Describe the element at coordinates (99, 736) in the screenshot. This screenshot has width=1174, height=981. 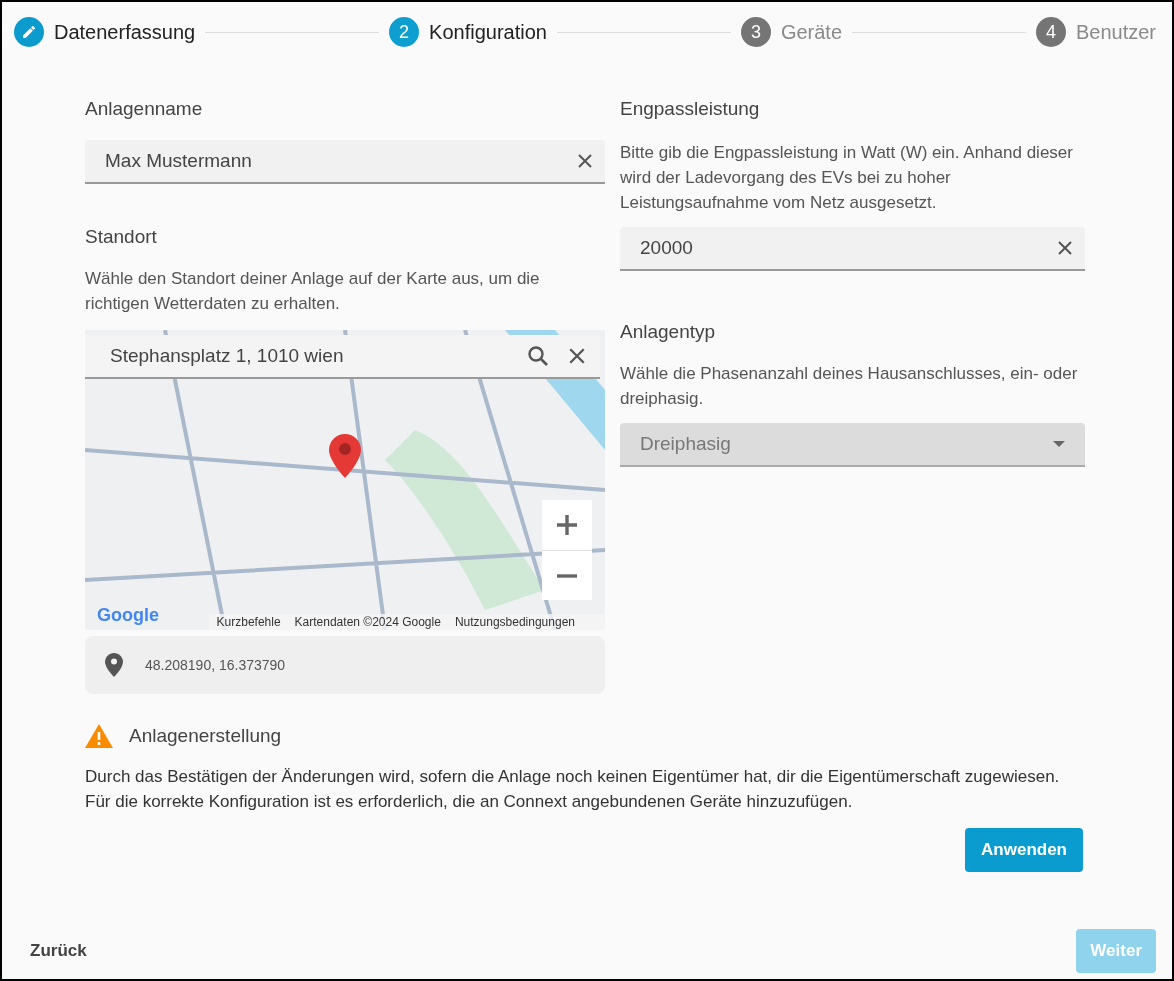
I see `warning-icon` at that location.